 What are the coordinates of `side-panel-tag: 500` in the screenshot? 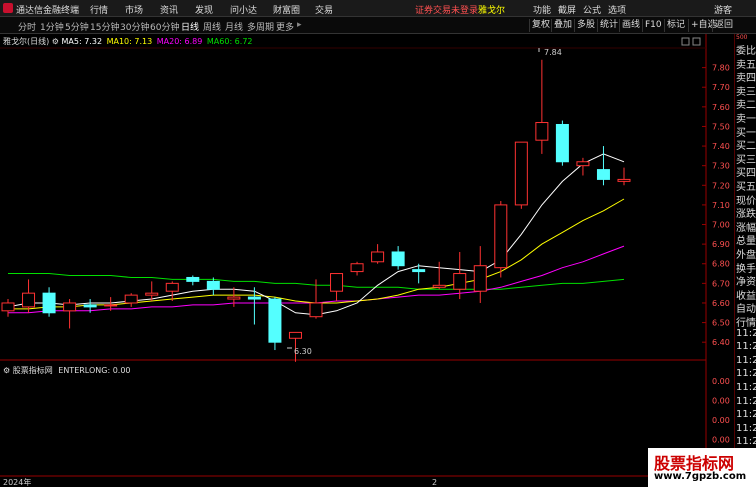 It's located at (742, 37).